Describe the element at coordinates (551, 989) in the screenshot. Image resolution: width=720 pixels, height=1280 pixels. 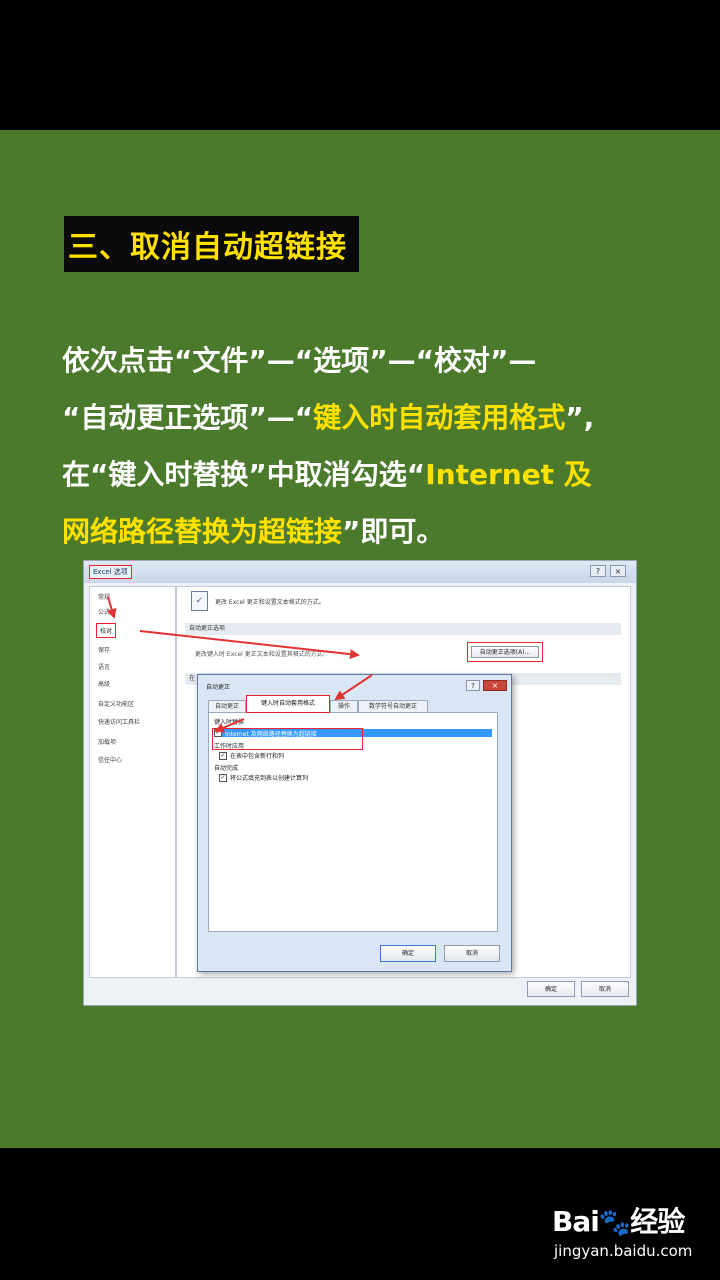
I see `ok-button: 确定` at that location.